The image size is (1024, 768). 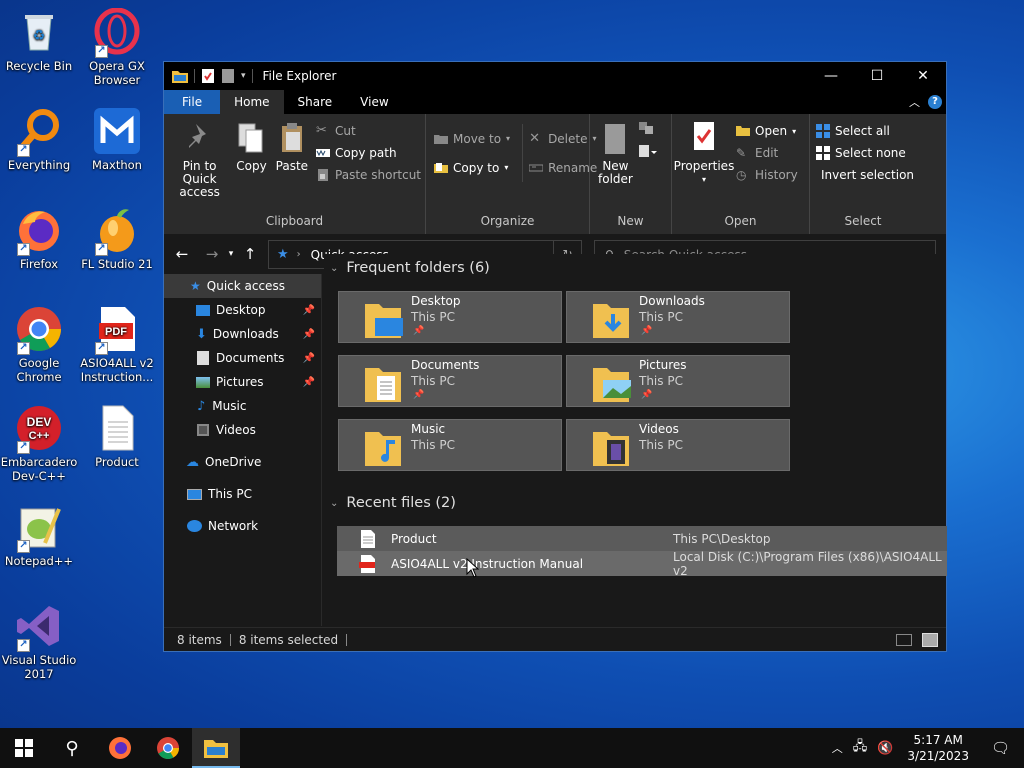 What do you see at coordinates (242, 494) in the screenshot?
I see `nav-this-pc: This PC` at bounding box center [242, 494].